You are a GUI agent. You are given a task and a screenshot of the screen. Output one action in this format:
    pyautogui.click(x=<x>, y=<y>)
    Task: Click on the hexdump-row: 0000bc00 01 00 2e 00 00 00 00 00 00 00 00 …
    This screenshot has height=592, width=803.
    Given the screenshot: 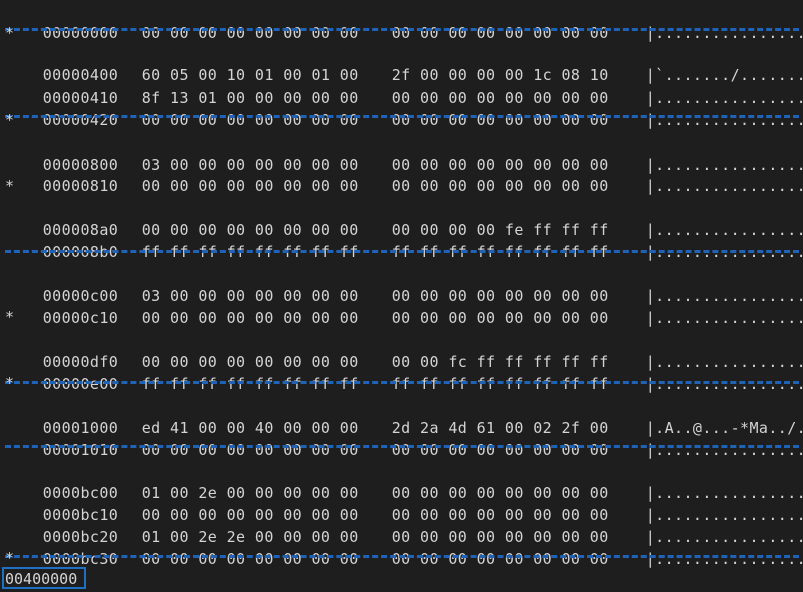 What is the action you would take?
    pyautogui.click(x=404, y=481)
    